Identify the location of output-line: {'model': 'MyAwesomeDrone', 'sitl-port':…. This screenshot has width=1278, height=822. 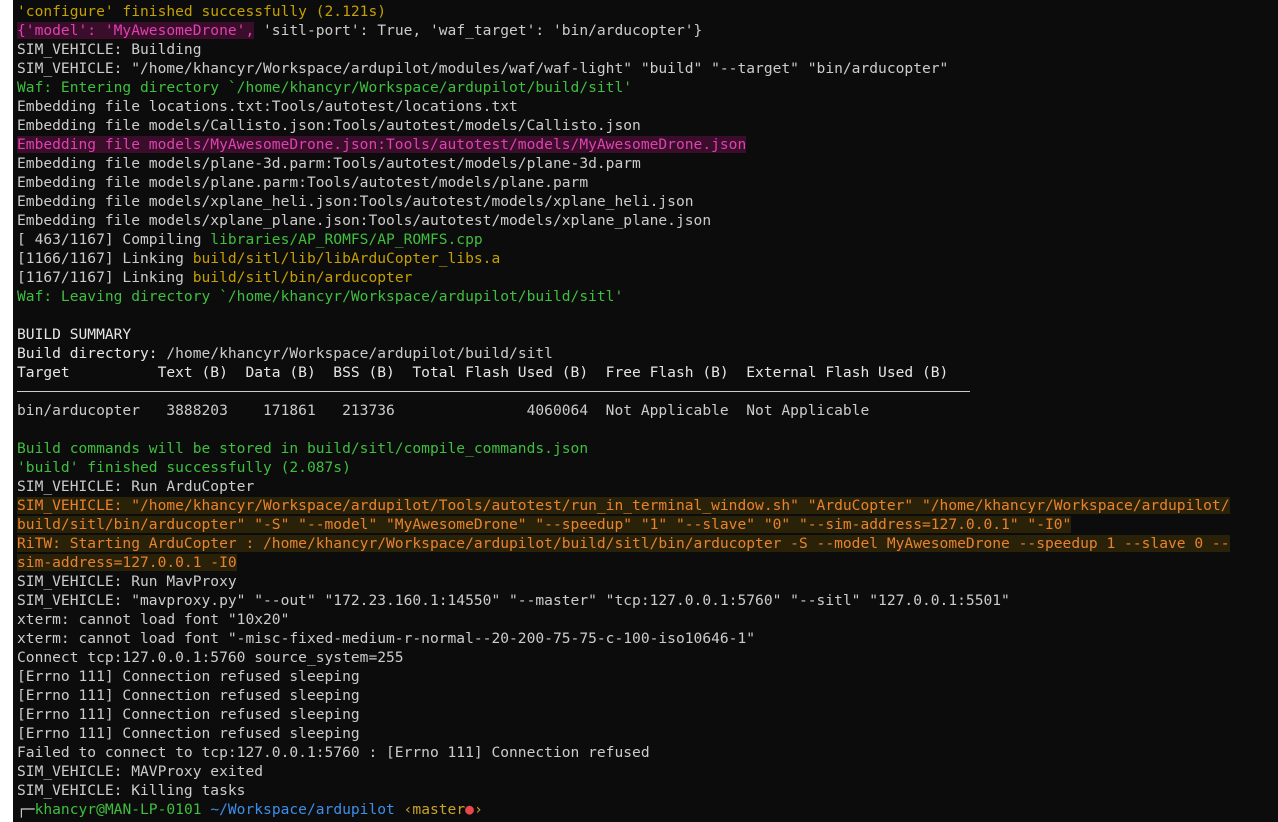
(623, 30).